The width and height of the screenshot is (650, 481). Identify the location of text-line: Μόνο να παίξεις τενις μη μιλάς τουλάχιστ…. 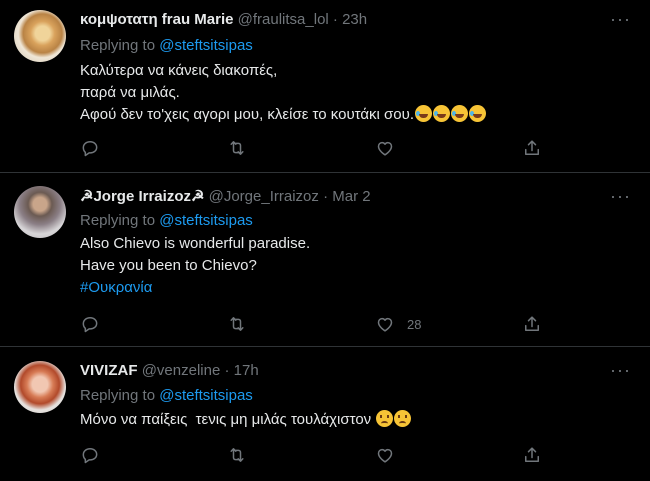
(226, 419).